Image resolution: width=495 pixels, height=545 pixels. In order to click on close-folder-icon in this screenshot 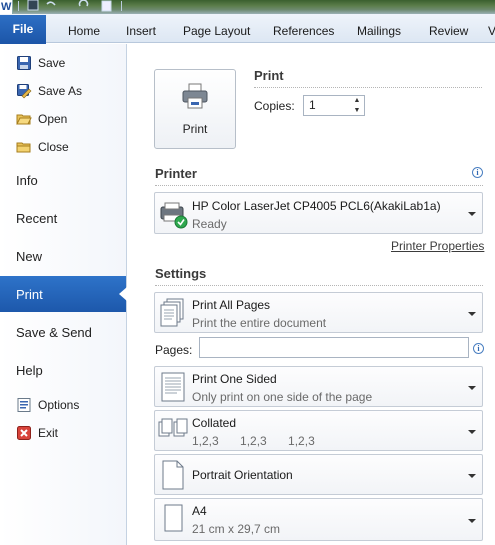, I will do `click(23, 147)`.